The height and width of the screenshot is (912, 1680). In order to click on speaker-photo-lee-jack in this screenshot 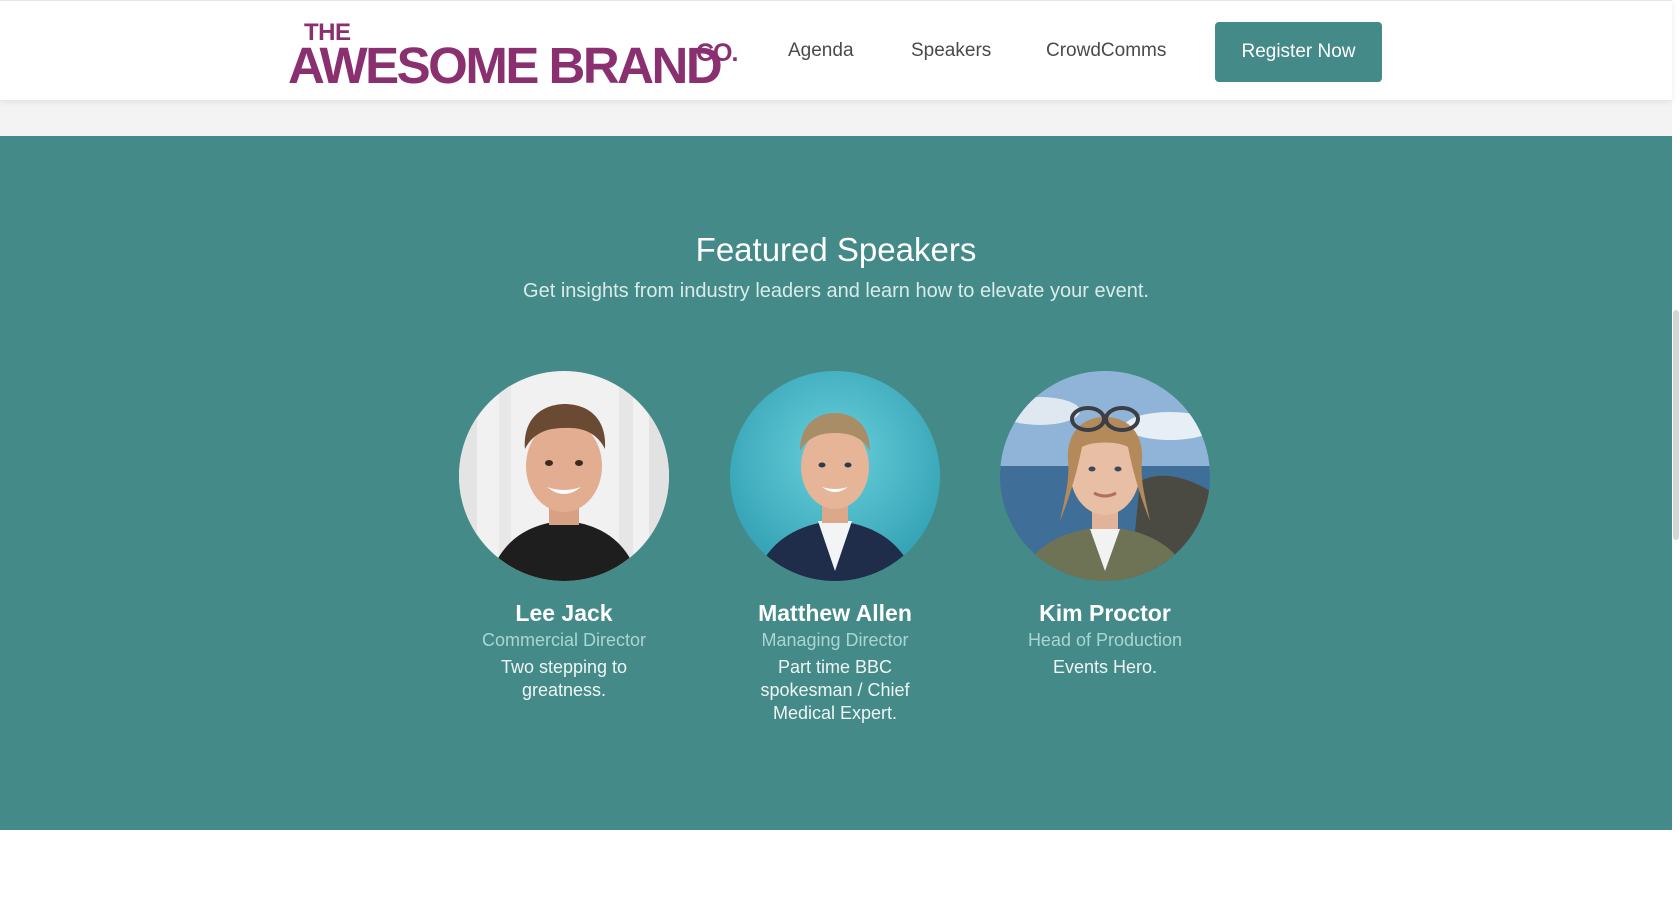, I will do `click(564, 476)`.